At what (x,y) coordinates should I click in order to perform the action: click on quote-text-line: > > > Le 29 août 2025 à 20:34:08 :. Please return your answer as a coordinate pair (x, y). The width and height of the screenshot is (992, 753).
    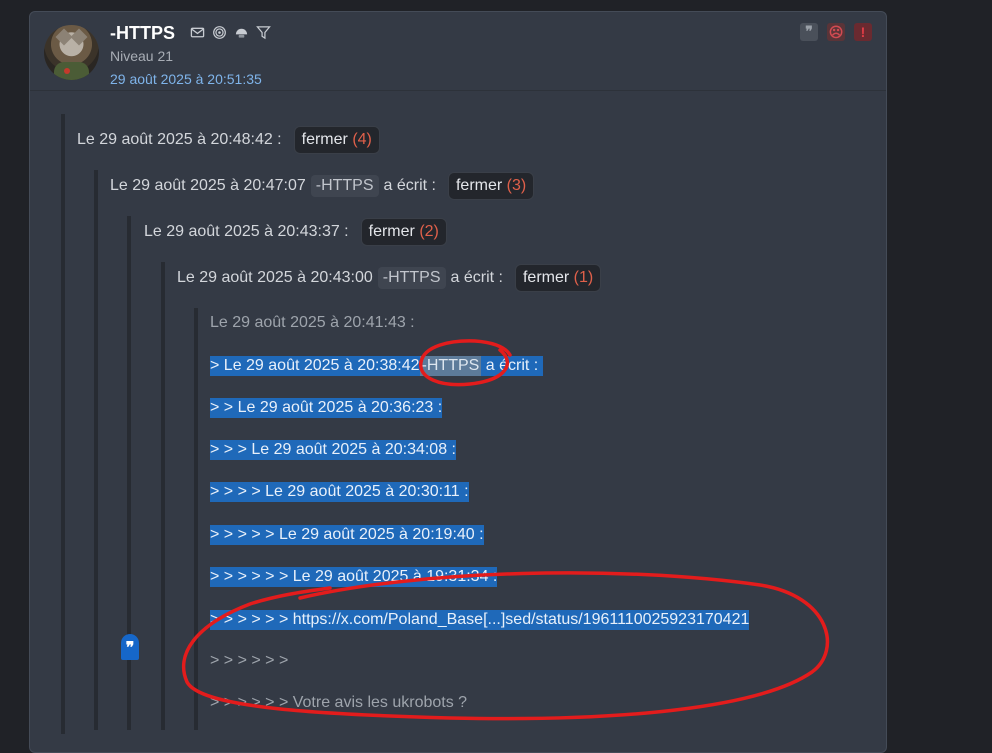
    Looking at the image, I should click on (333, 450).